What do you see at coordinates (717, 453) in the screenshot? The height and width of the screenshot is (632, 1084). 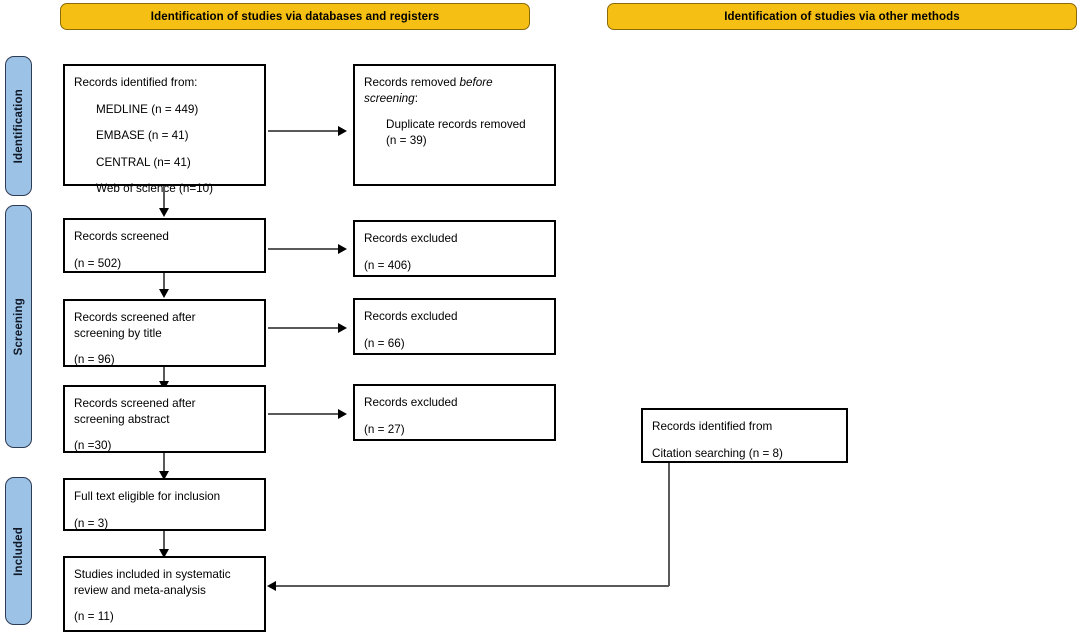 I see `citation-searching-detail: Citation searching (n = 8)` at bounding box center [717, 453].